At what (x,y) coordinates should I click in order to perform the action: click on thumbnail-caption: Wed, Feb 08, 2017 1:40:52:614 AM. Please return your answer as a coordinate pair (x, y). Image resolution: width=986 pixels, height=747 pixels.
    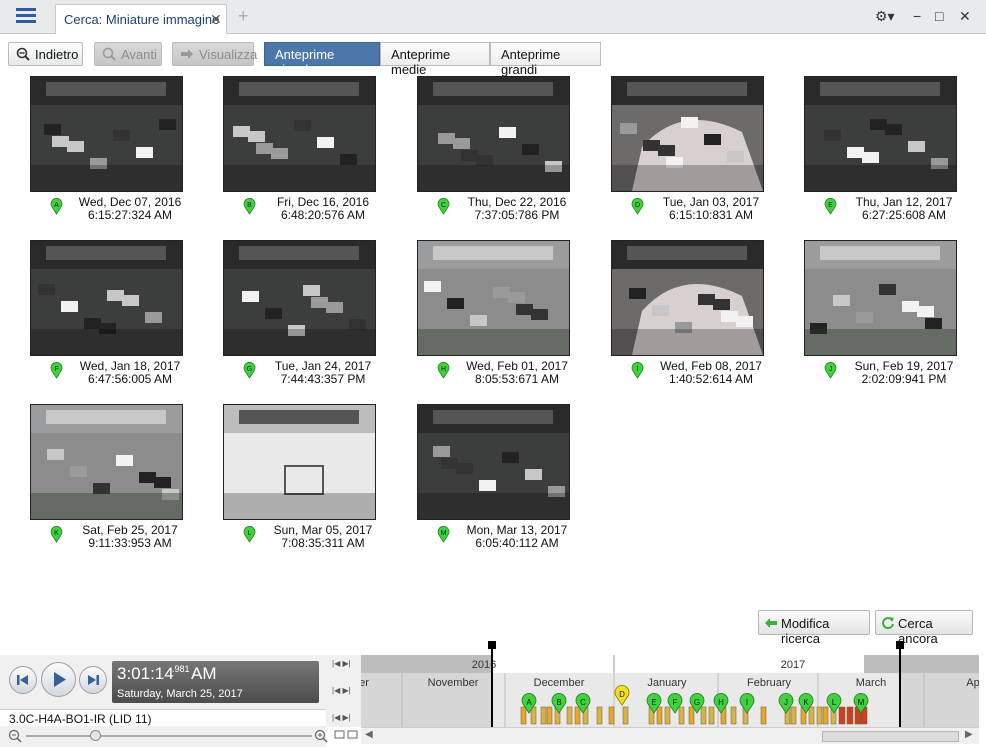
    Looking at the image, I should click on (711, 373).